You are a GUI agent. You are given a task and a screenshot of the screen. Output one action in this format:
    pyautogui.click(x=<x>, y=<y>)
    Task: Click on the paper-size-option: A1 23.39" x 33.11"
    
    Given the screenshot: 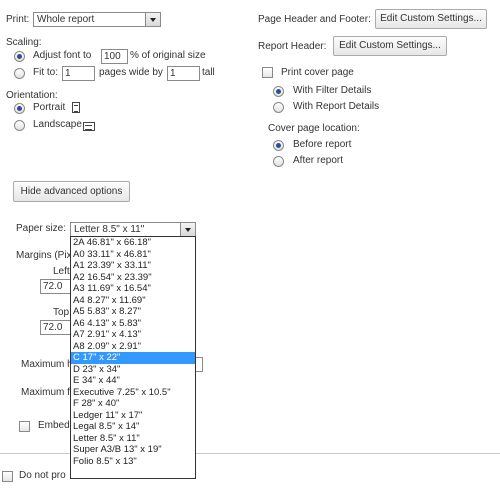 What is the action you would take?
    pyautogui.click(x=133, y=266)
    